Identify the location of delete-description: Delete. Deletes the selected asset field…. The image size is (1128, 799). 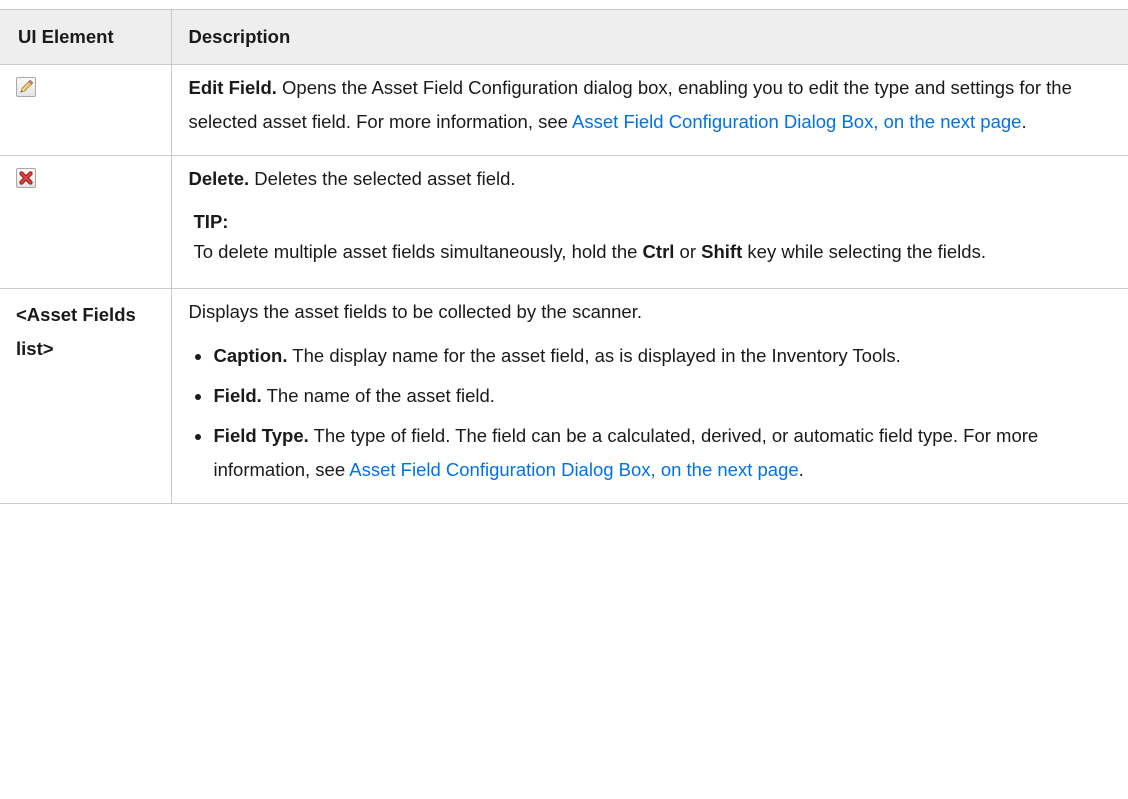
(649, 222).